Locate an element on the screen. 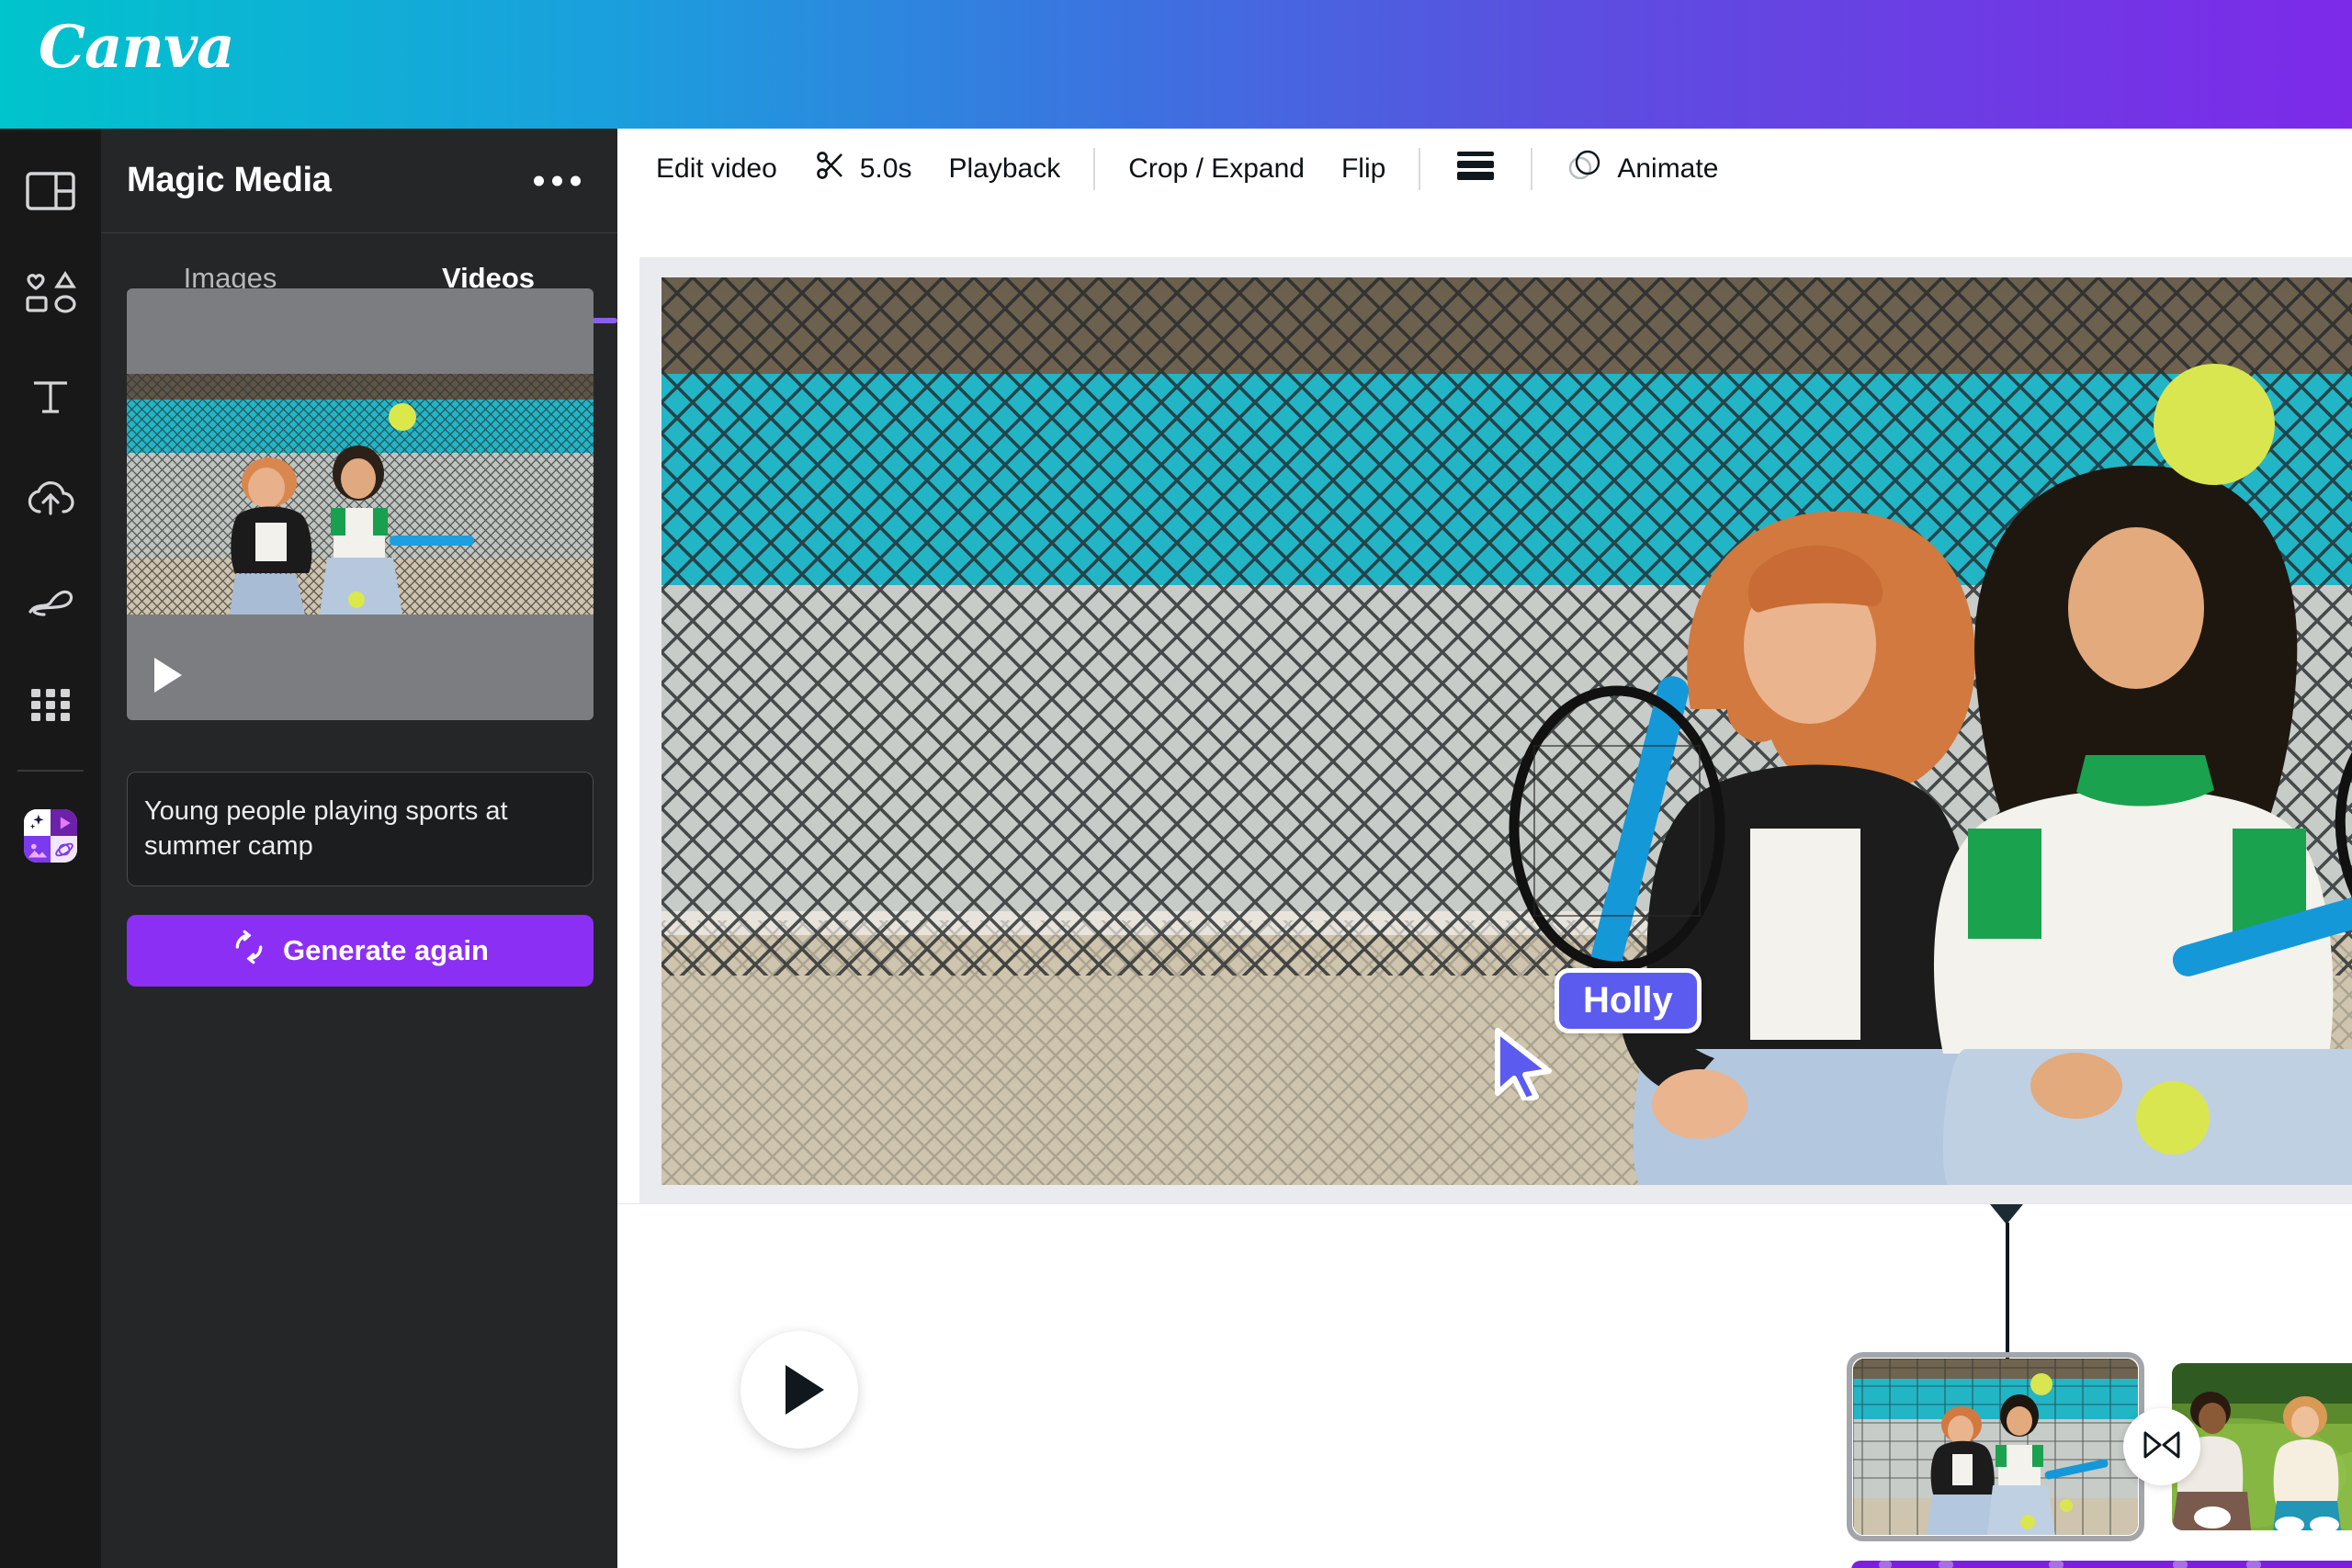 The image size is (2352, 1568). draw-icon is located at coordinates (51, 602).